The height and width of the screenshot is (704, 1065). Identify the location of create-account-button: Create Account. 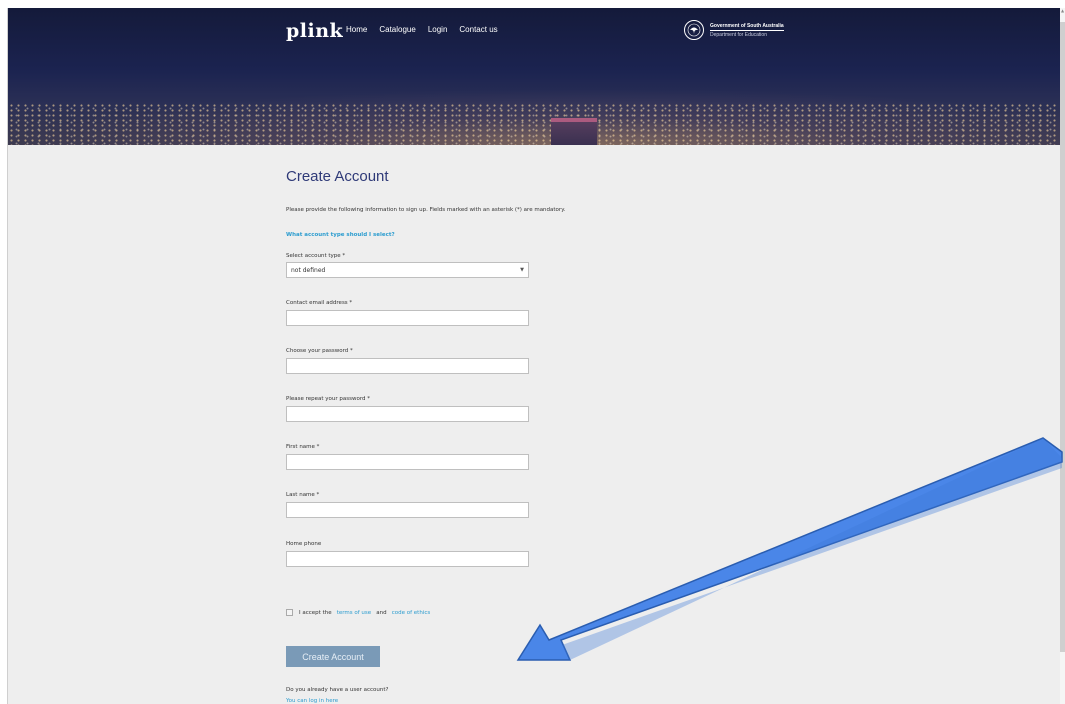
(333, 656).